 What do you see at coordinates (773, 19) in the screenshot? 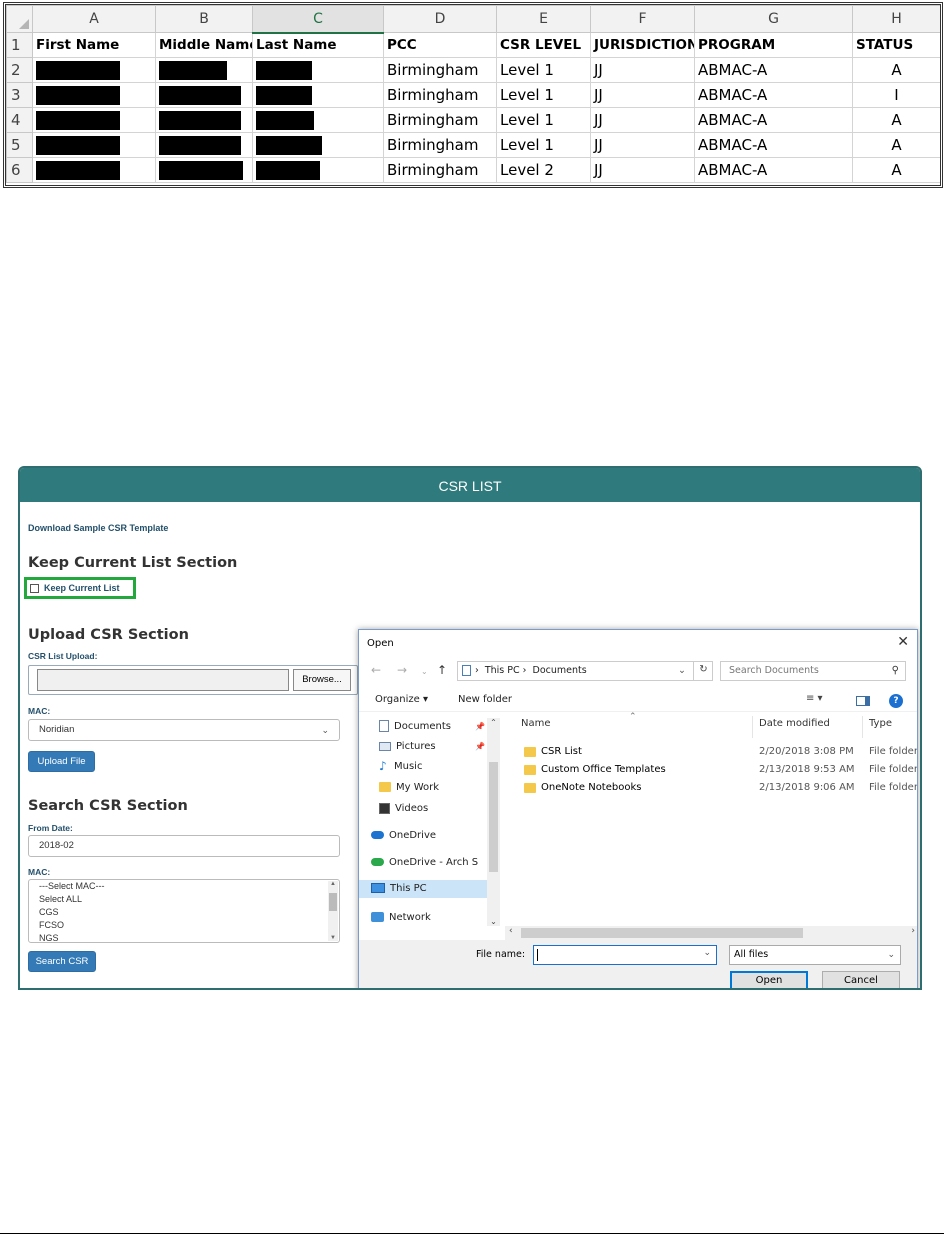
I see `column-header: G` at bounding box center [773, 19].